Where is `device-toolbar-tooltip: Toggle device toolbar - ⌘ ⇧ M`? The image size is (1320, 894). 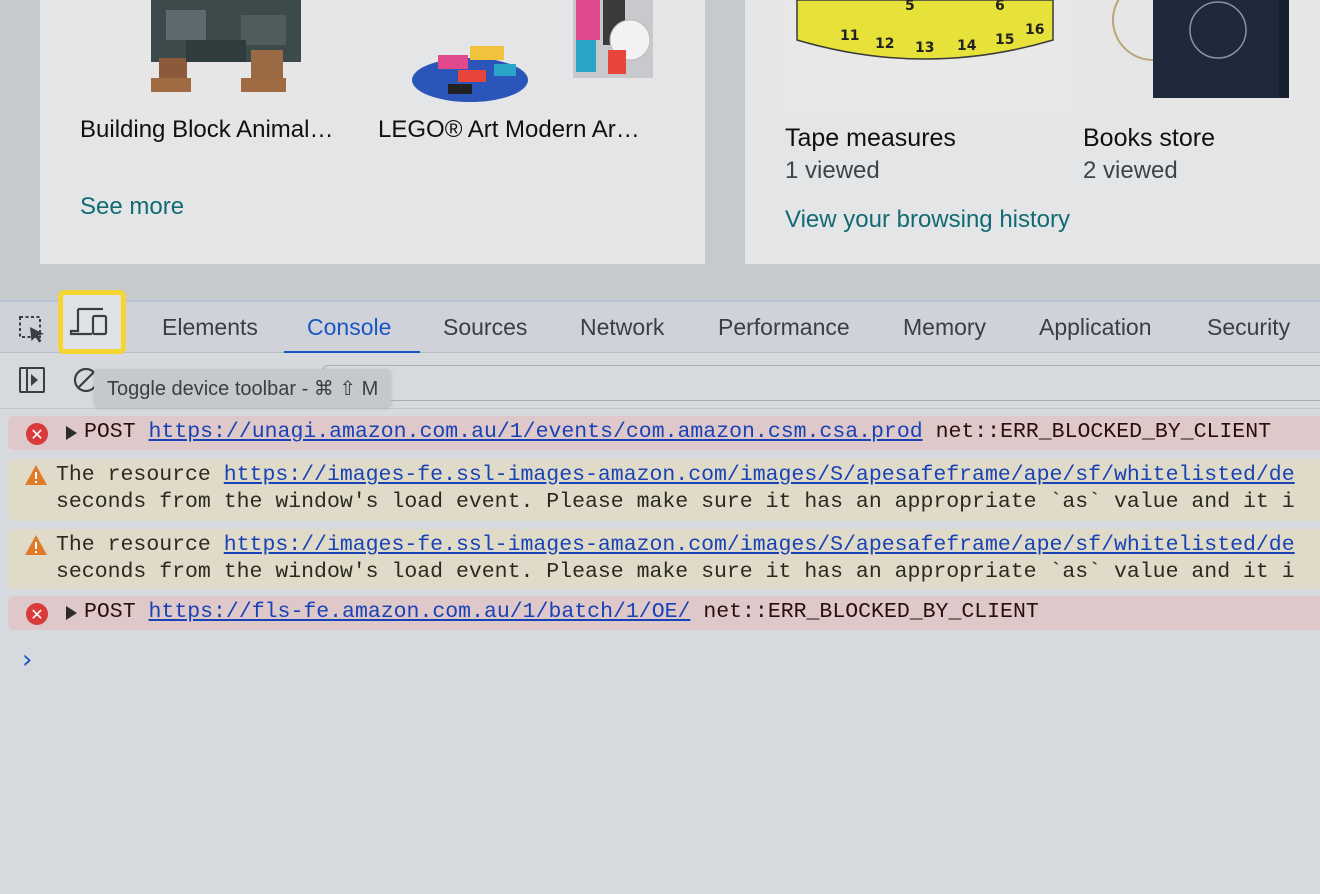 device-toolbar-tooltip: Toggle device toolbar - ⌘ ⇧ M is located at coordinates (243, 388).